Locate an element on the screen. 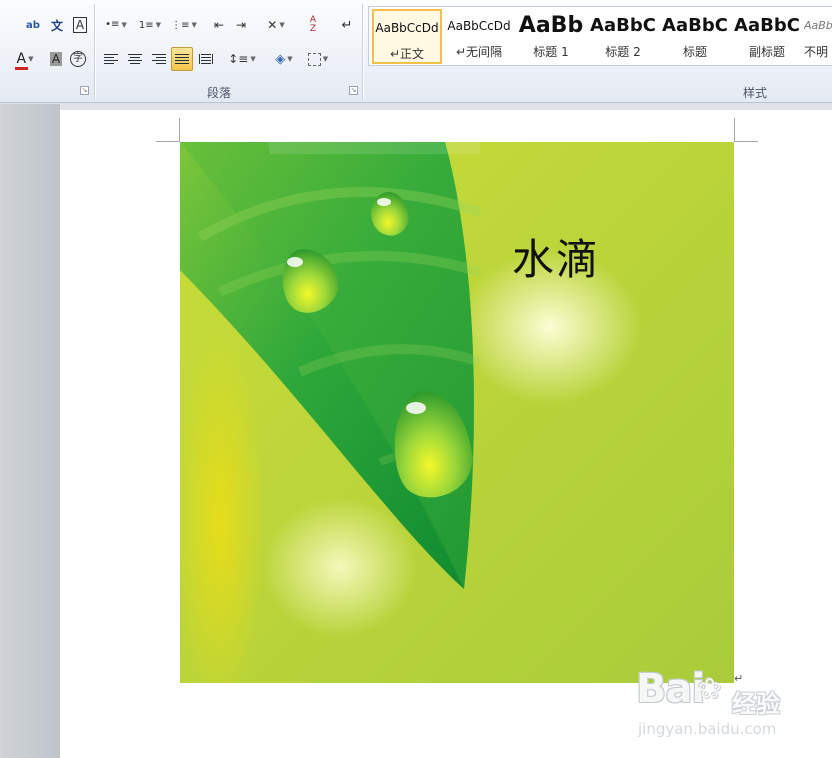  styles-group-label: 样式 is located at coordinates (755, 93).